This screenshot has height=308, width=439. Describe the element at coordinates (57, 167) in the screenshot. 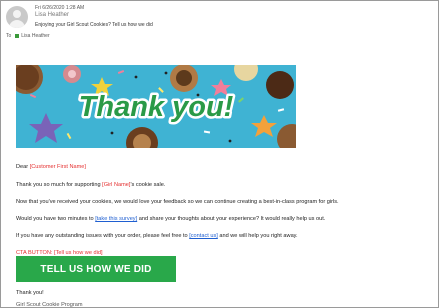

I see `customer-name-placeholder: [Customer First Name]` at that location.